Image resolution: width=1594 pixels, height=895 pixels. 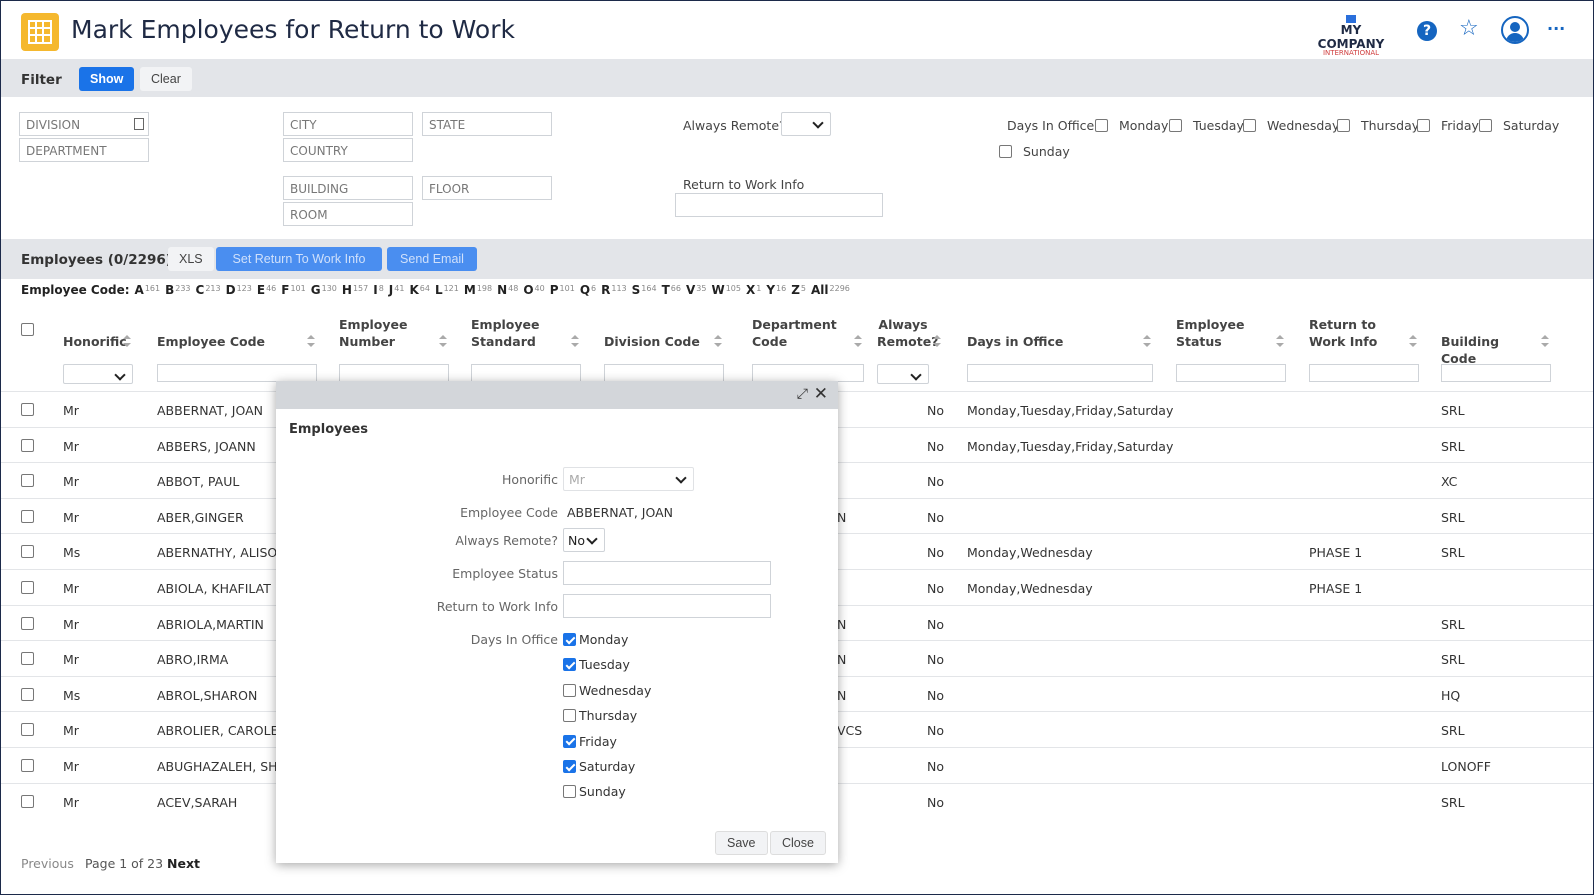 I want to click on letter-x: X, so click(x=750, y=290).